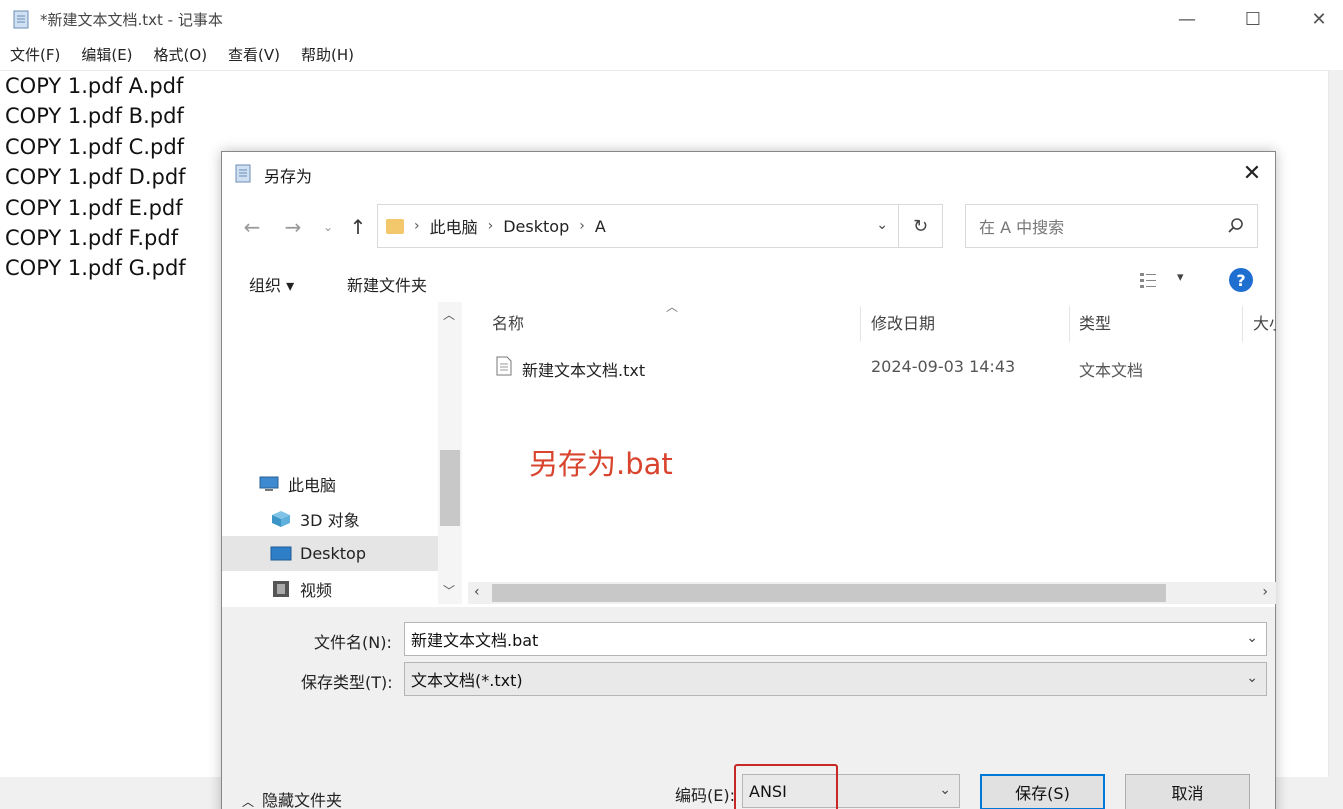  I want to click on back-button: ←, so click(252, 227).